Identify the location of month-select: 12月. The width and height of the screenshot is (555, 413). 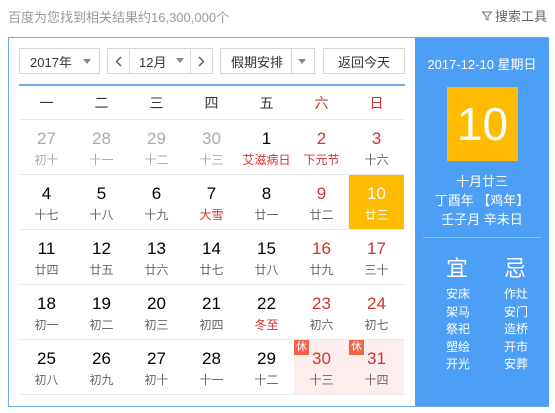
(160, 61).